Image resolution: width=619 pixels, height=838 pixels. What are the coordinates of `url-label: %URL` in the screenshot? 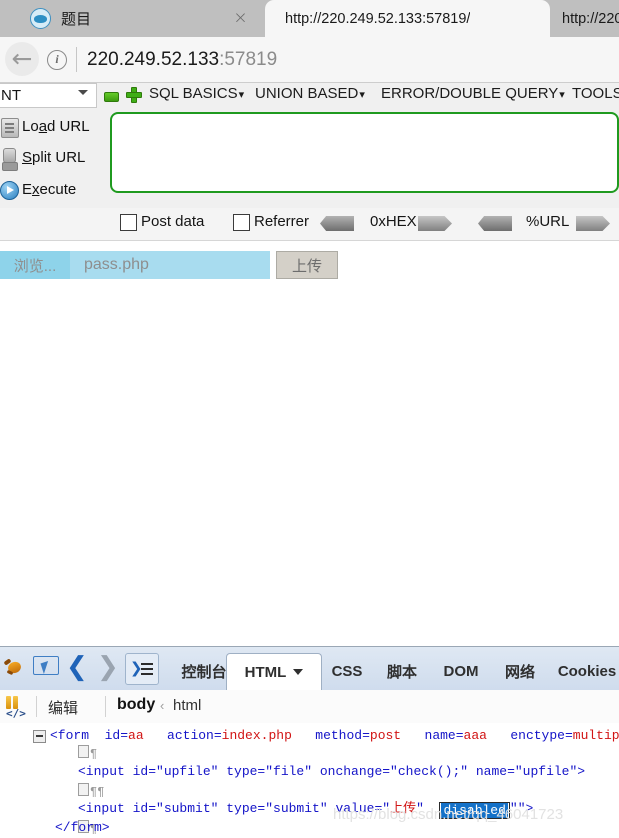 It's located at (548, 221).